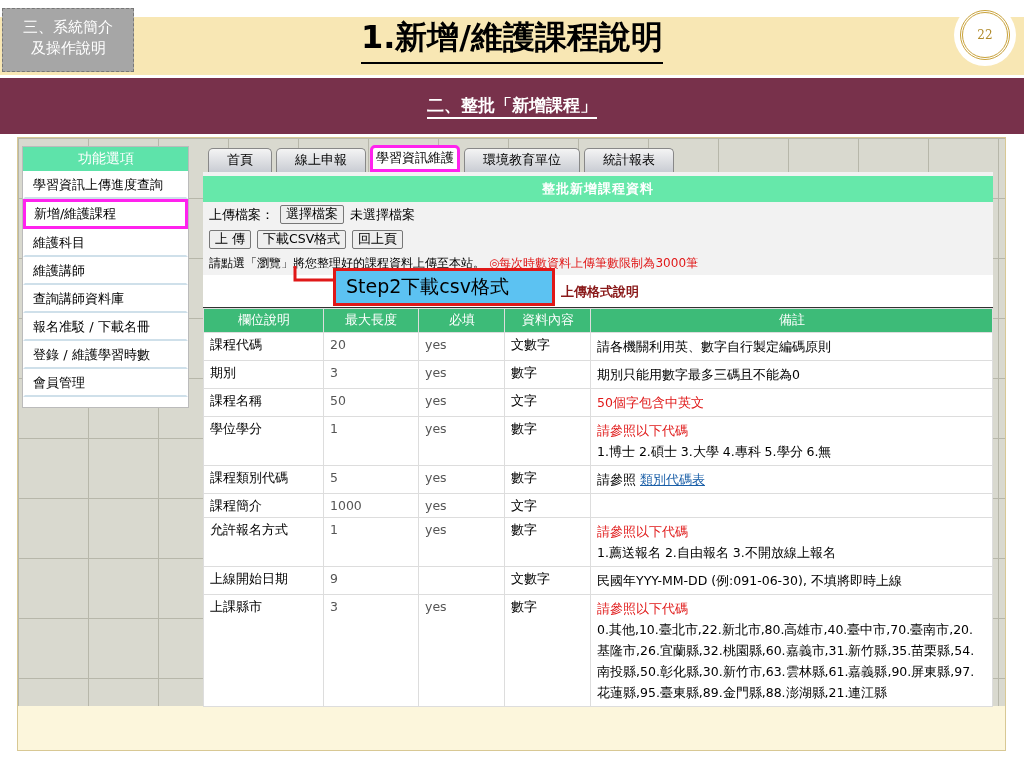  What do you see at coordinates (716, 552) in the screenshot?
I see `remark-text: 1.薦送報名 2.自由報名 3.不開放線上報名` at bounding box center [716, 552].